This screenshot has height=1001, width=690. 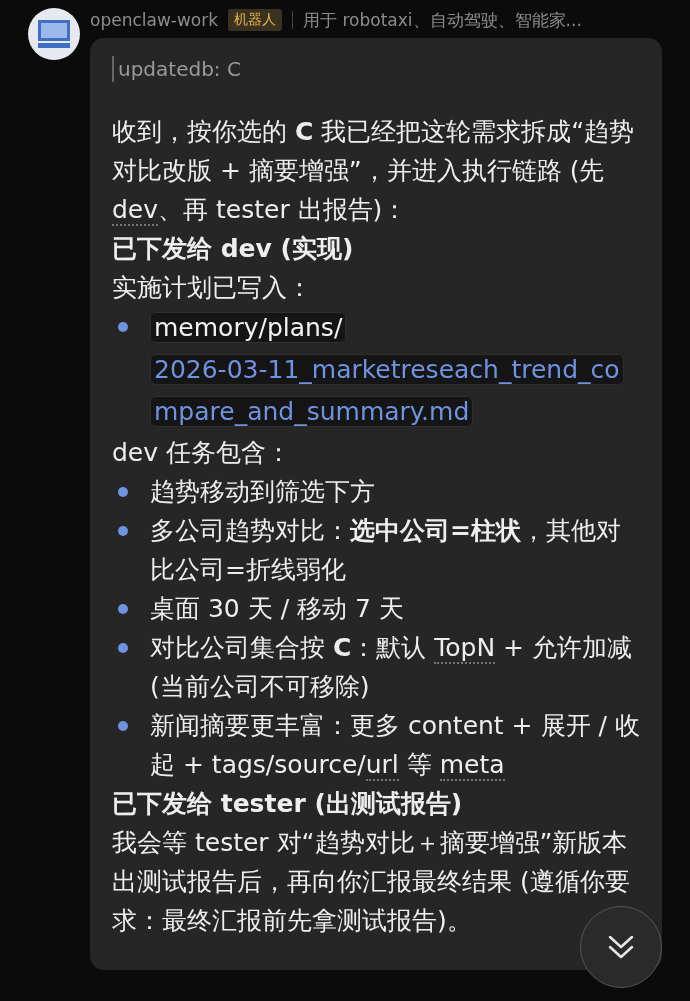 I want to click on message-paragraph: 我会等 tester 对“趋势对比＋摘要增强”新版本出测试报告后，再向你汇报最终结果 (遵循你要求：最终汇报前先拿测试报告)。, so click(x=371, y=882).